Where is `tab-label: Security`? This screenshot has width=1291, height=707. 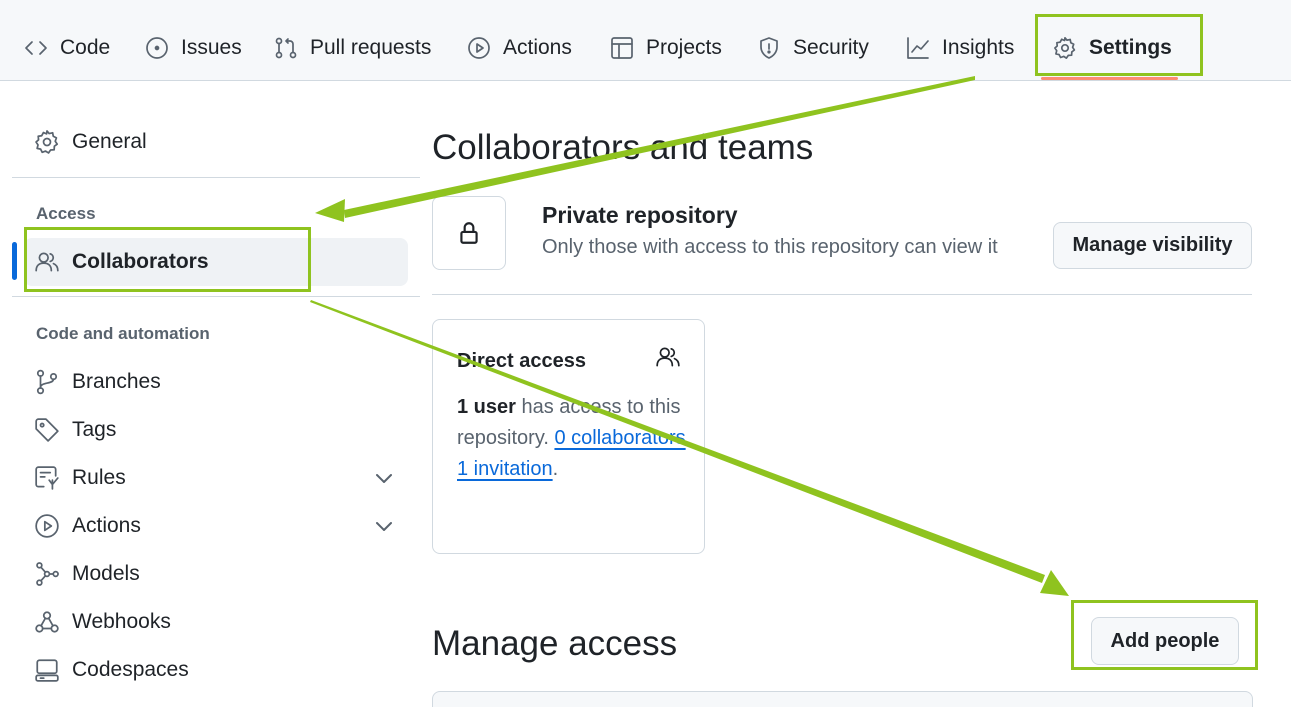 tab-label: Security is located at coordinates (831, 47).